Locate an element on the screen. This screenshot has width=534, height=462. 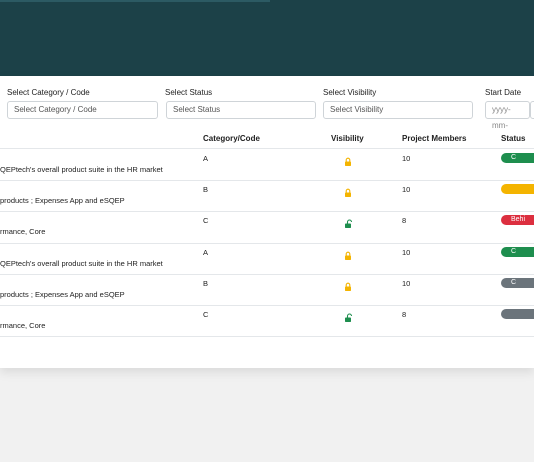
end-date-input is located at coordinates (532, 110).